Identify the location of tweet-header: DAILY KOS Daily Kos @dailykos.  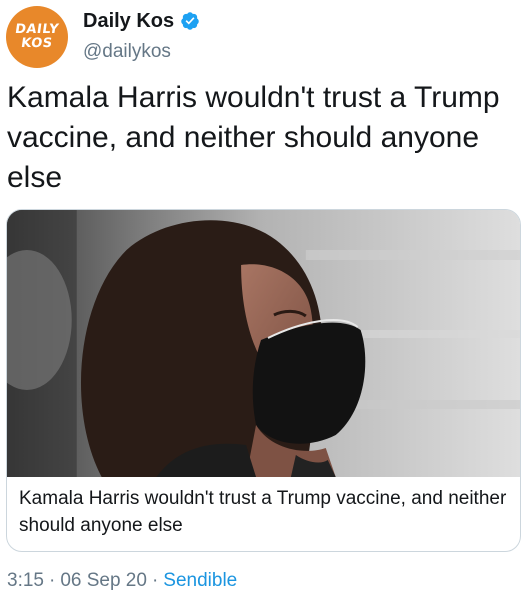
(103, 37).